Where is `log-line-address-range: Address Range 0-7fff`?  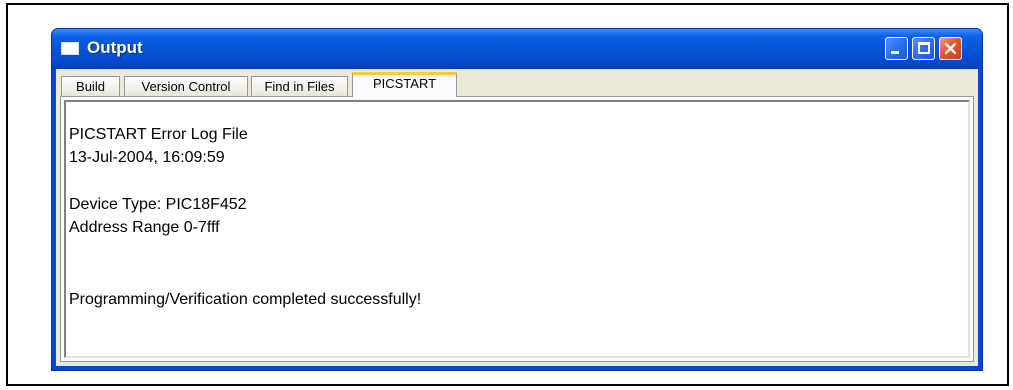
log-line-address-range: Address Range 0-7fff is located at coordinates (144, 227).